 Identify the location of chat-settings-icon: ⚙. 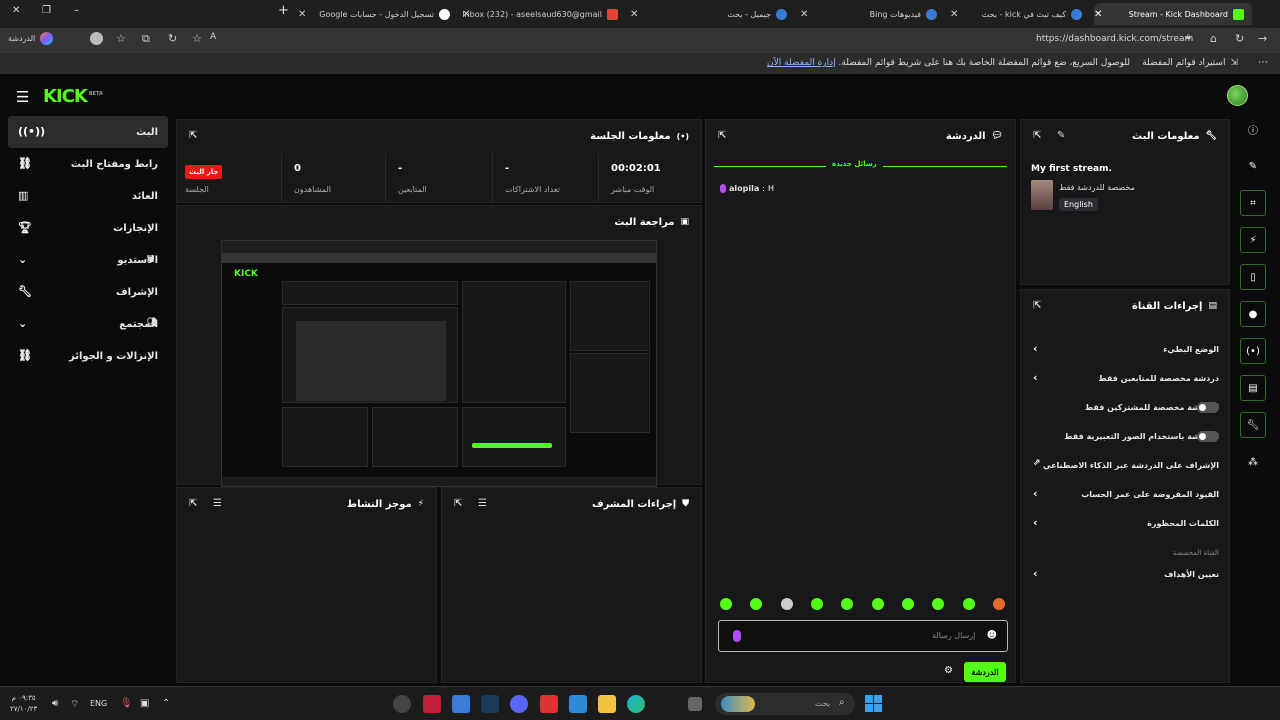
(948, 670).